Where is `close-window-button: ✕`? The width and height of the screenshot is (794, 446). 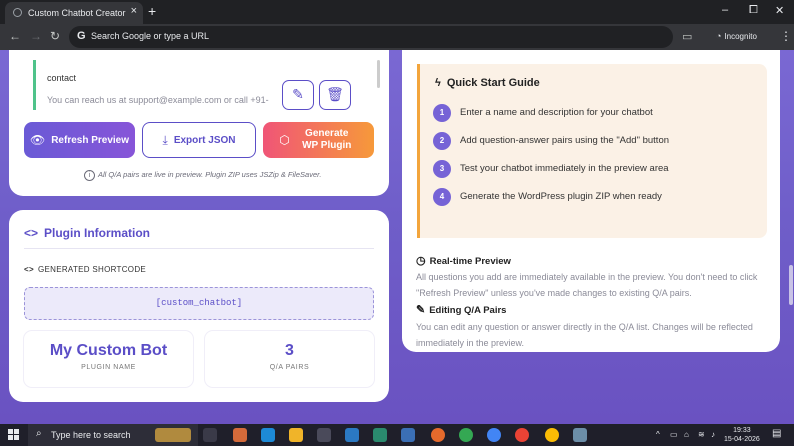 close-window-button: ✕ is located at coordinates (779, 10).